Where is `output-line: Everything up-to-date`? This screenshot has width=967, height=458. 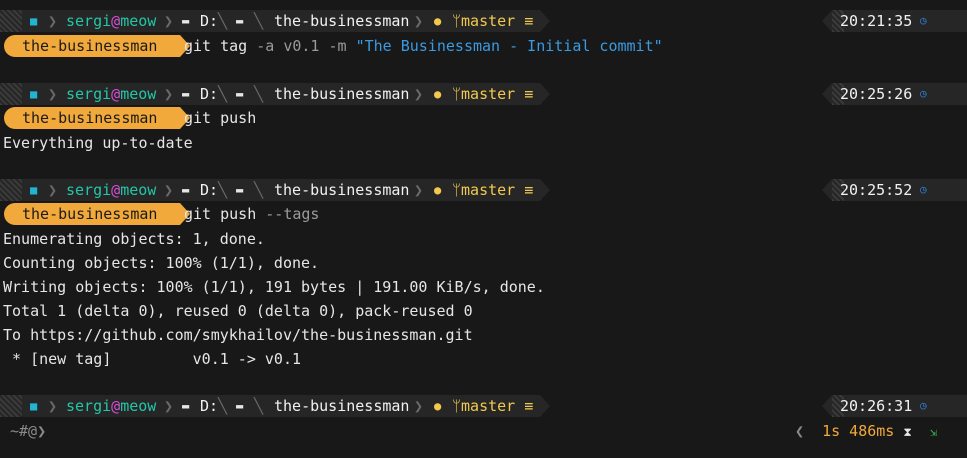
output-line: Everything up-to-date is located at coordinates (98, 143).